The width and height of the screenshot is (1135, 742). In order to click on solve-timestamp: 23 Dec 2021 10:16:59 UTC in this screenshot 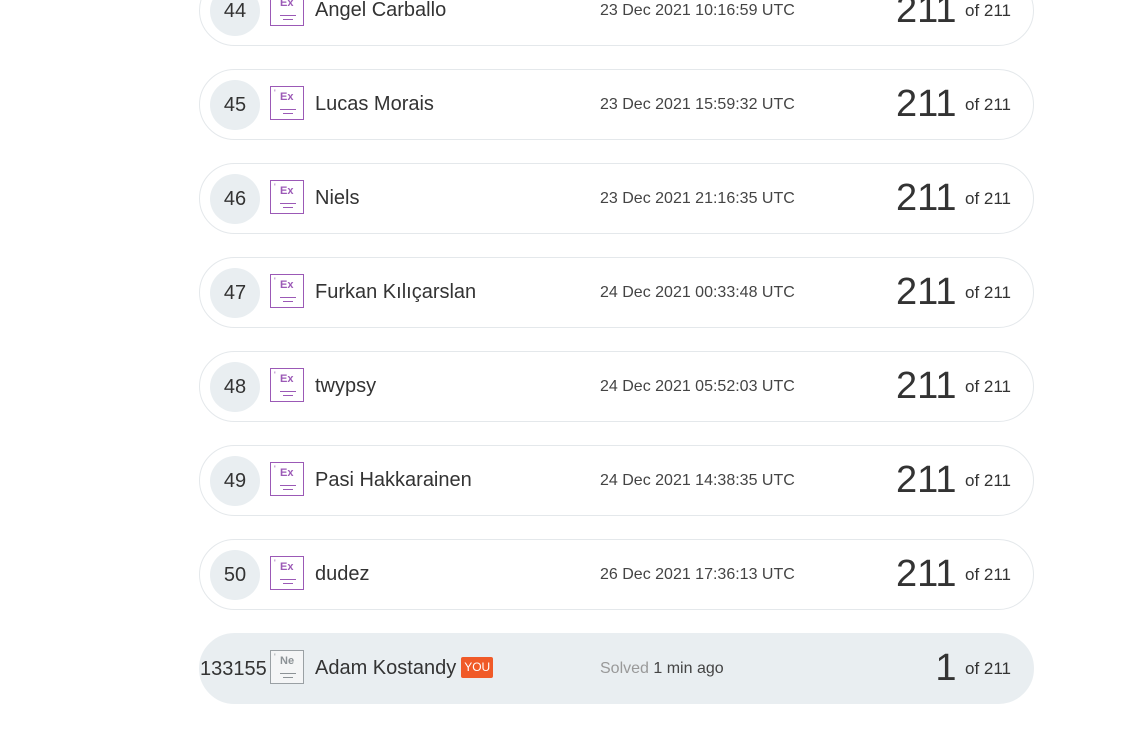, I will do `click(697, 10)`.